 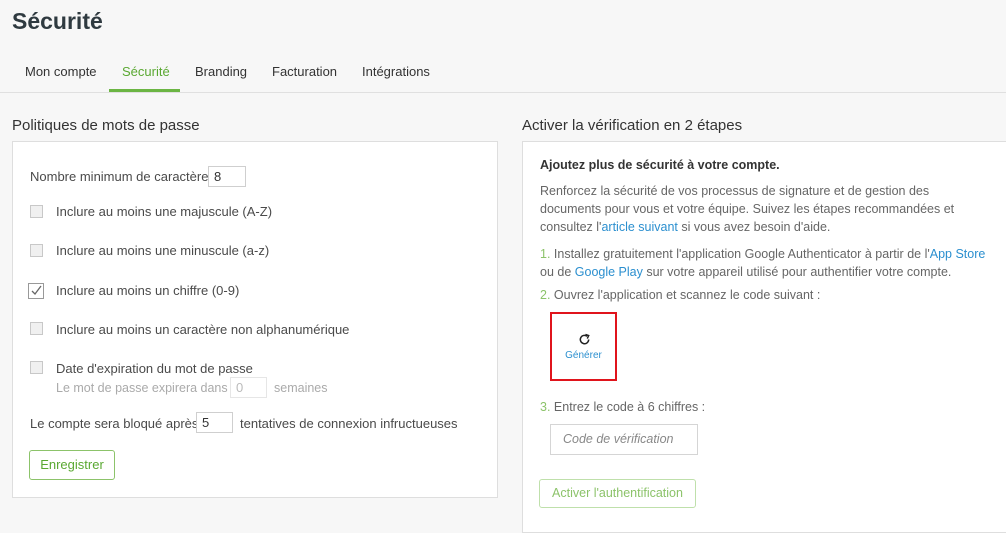 What do you see at coordinates (227, 176) in the screenshot?
I see `min-chars-input: 8` at bounding box center [227, 176].